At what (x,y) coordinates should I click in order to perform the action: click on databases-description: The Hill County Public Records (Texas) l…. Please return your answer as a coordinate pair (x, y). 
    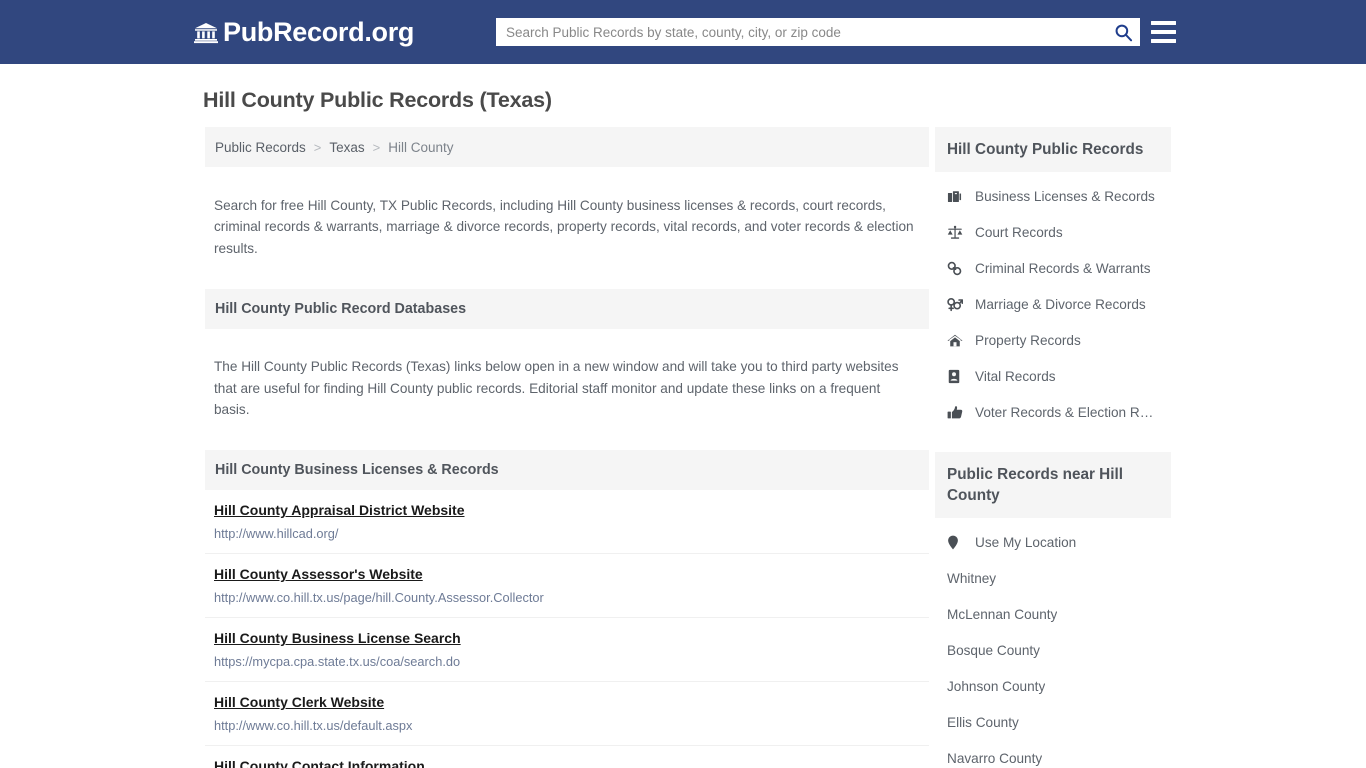
    Looking at the image, I should click on (556, 388).